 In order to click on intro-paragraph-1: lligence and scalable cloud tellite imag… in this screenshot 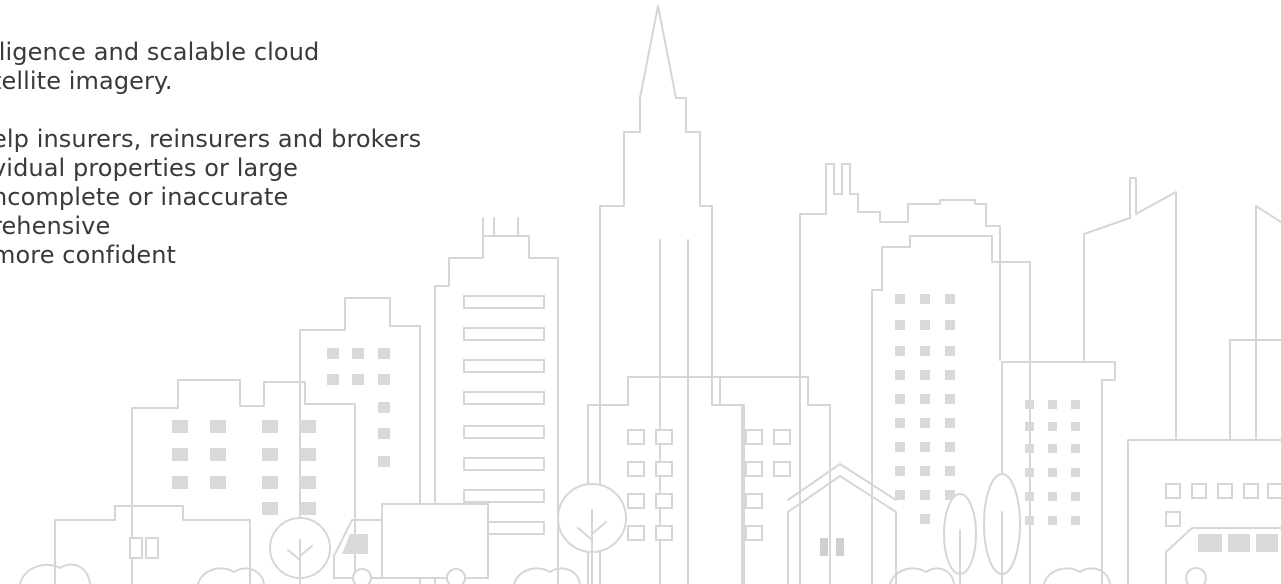, I will do `click(210, 67)`.